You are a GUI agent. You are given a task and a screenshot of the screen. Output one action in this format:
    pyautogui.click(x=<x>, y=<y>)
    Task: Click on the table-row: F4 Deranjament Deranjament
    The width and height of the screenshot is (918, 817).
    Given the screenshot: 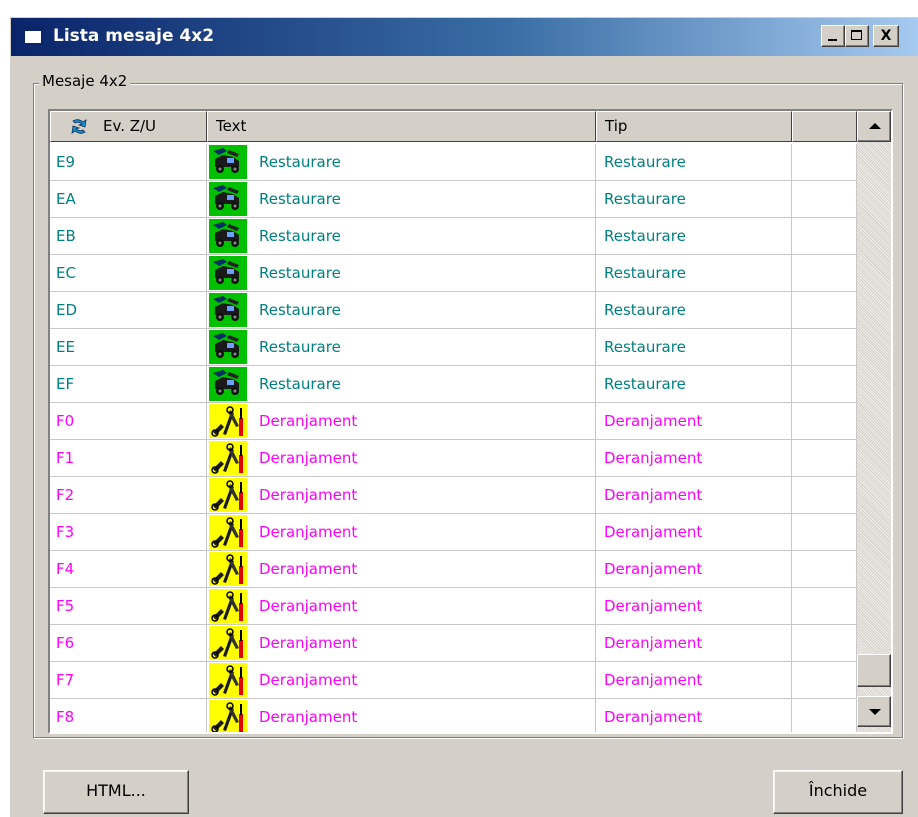 What is the action you would take?
    pyautogui.click(x=453, y=569)
    